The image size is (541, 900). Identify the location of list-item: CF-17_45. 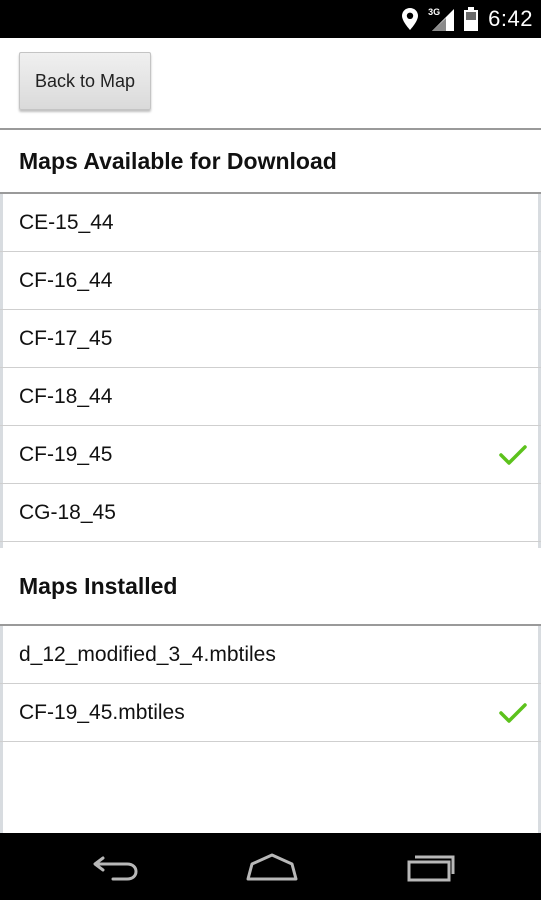
(270, 339).